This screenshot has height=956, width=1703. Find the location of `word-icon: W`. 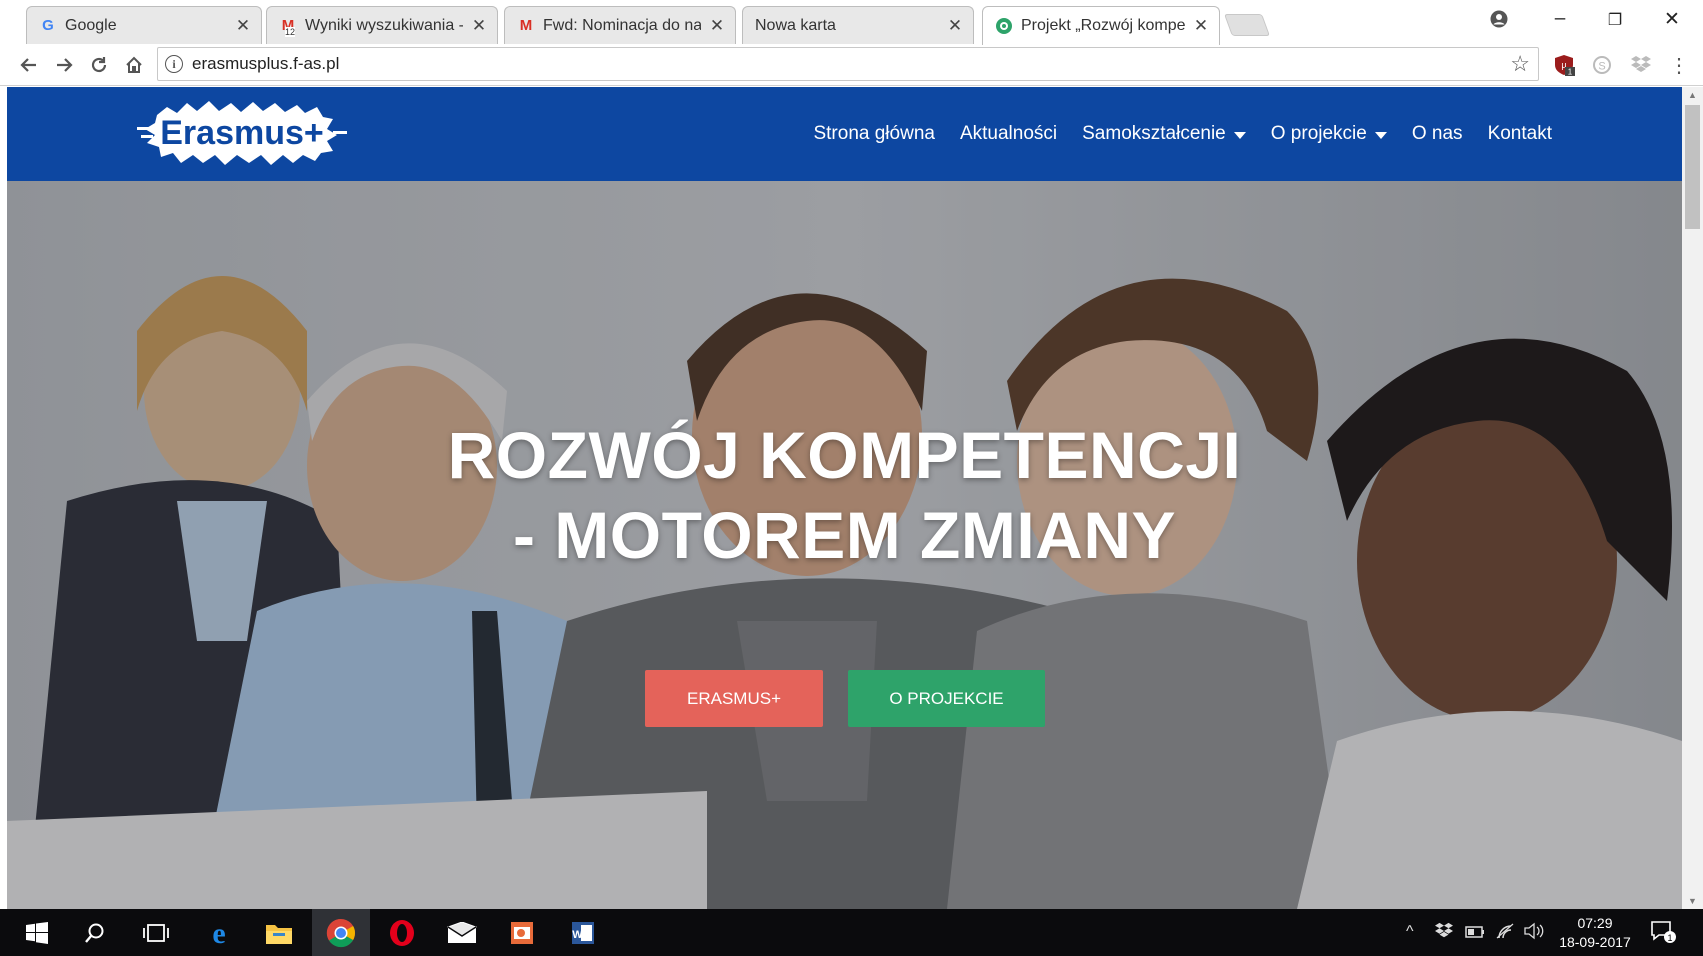

word-icon: W is located at coordinates (583, 932).